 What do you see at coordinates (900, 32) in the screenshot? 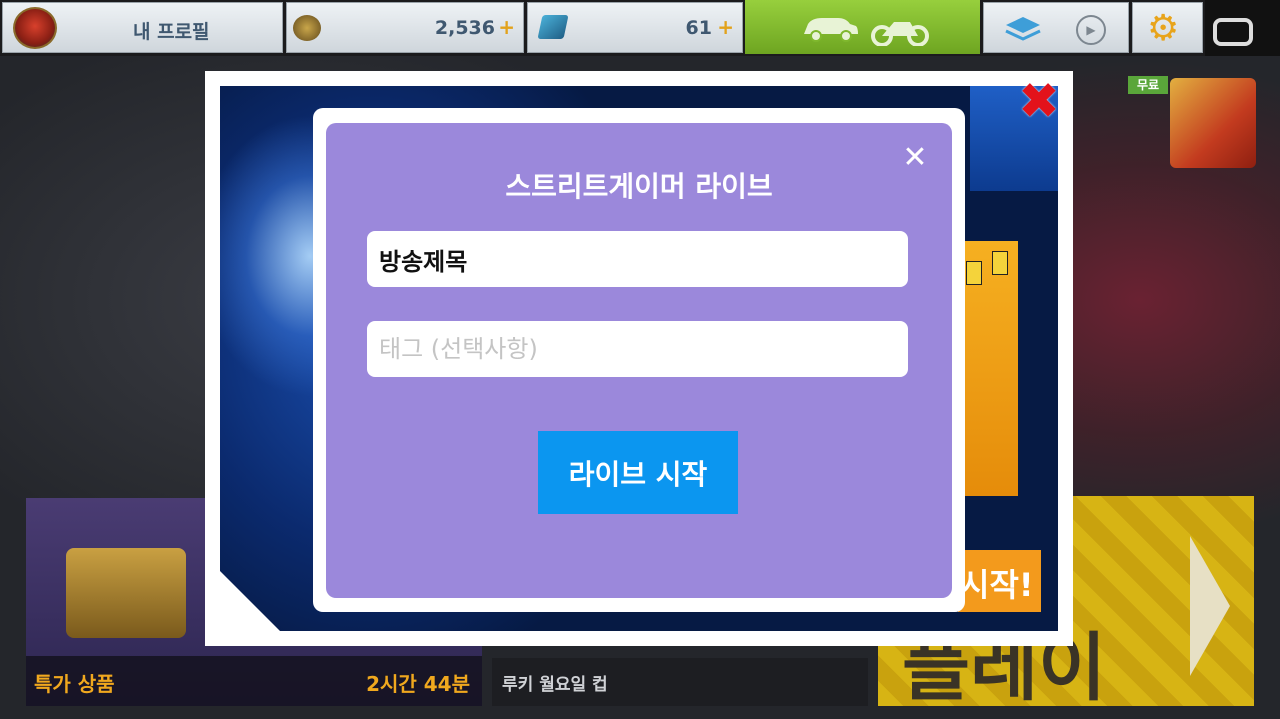
I see `motorcycle-icon` at bounding box center [900, 32].